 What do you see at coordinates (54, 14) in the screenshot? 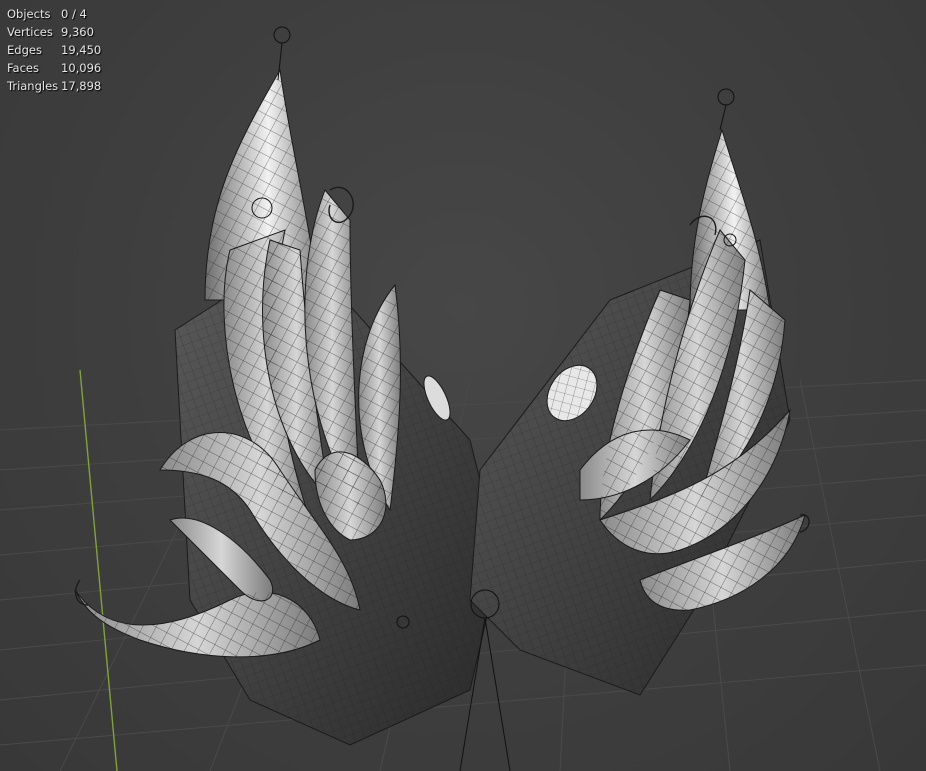
I see `stat-row-objects: Objects 0 / 4` at bounding box center [54, 14].